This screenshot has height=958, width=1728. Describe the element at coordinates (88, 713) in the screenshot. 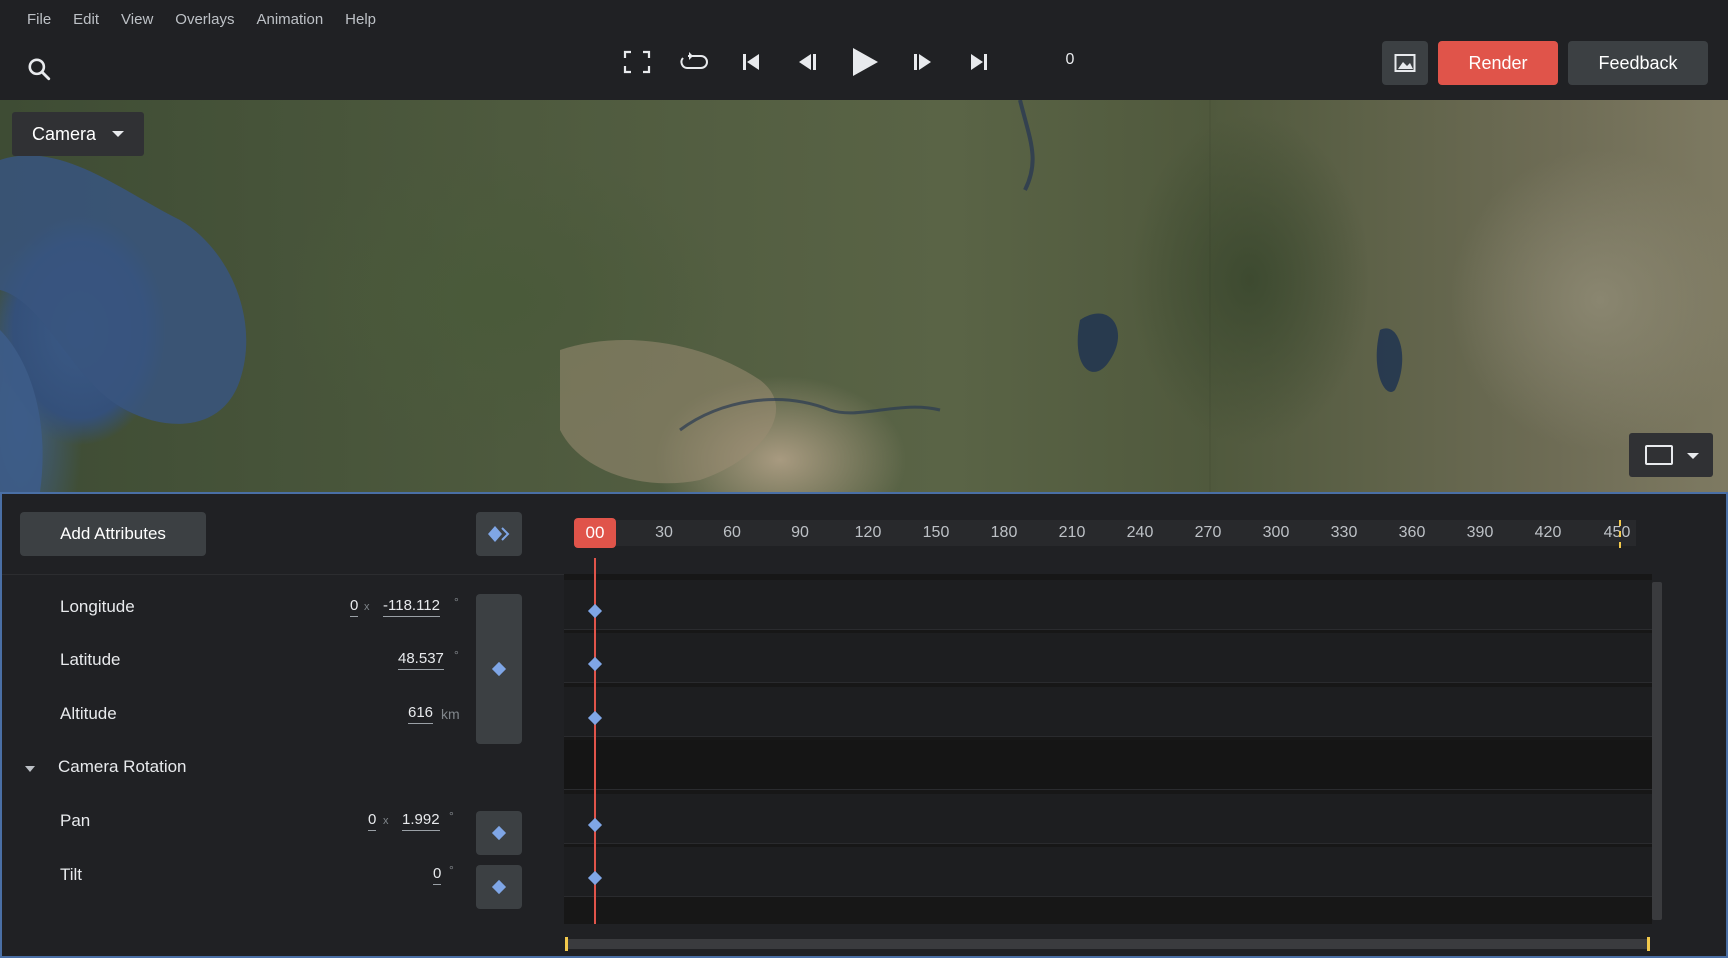

I see `altitude-label: Altitude` at that location.